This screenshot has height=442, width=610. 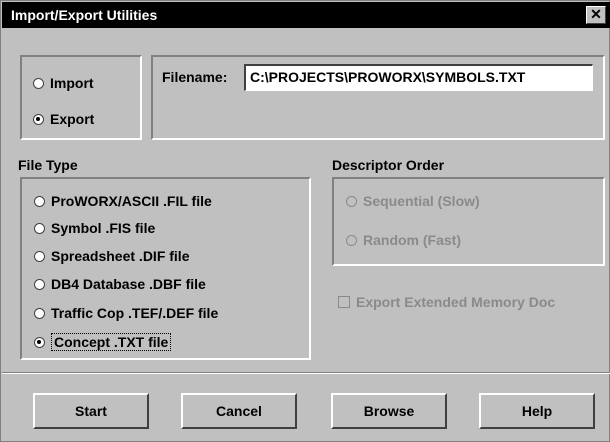 What do you see at coordinates (596, 15) in the screenshot?
I see `close-button: ✕` at bounding box center [596, 15].